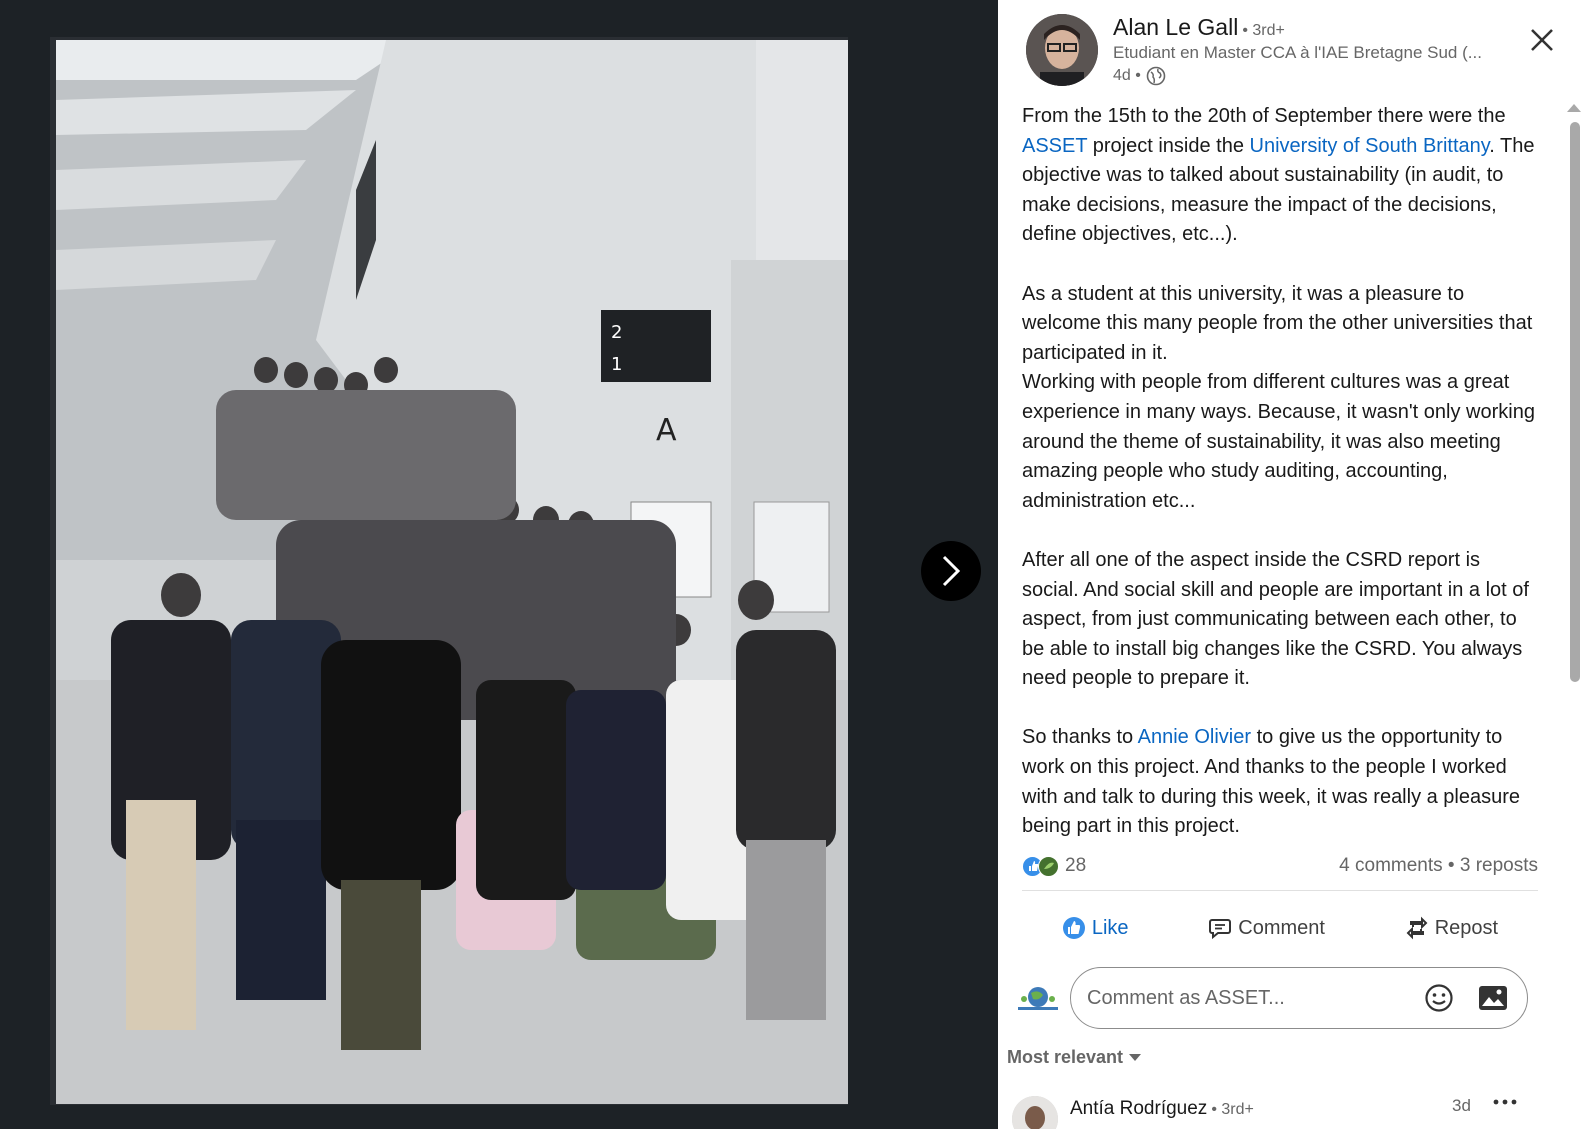 The width and height of the screenshot is (1585, 1129). What do you see at coordinates (1156, 76) in the screenshot?
I see `globe-icon` at bounding box center [1156, 76].